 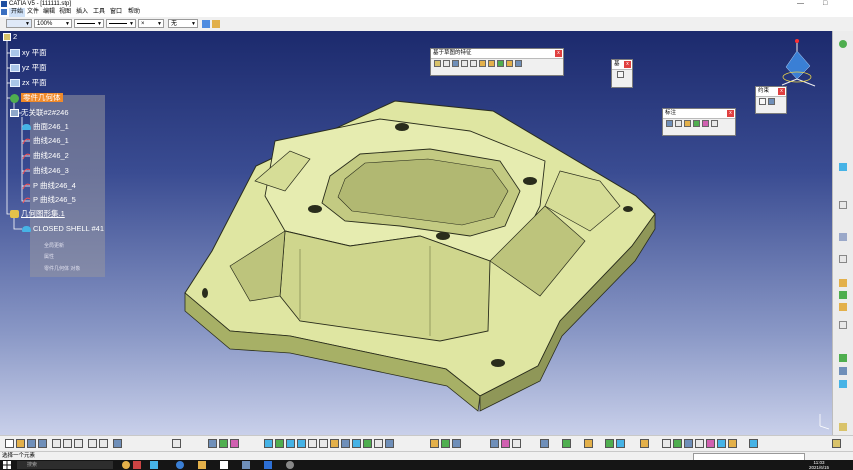 I want to click on copy-icon, so click(x=67, y=443).